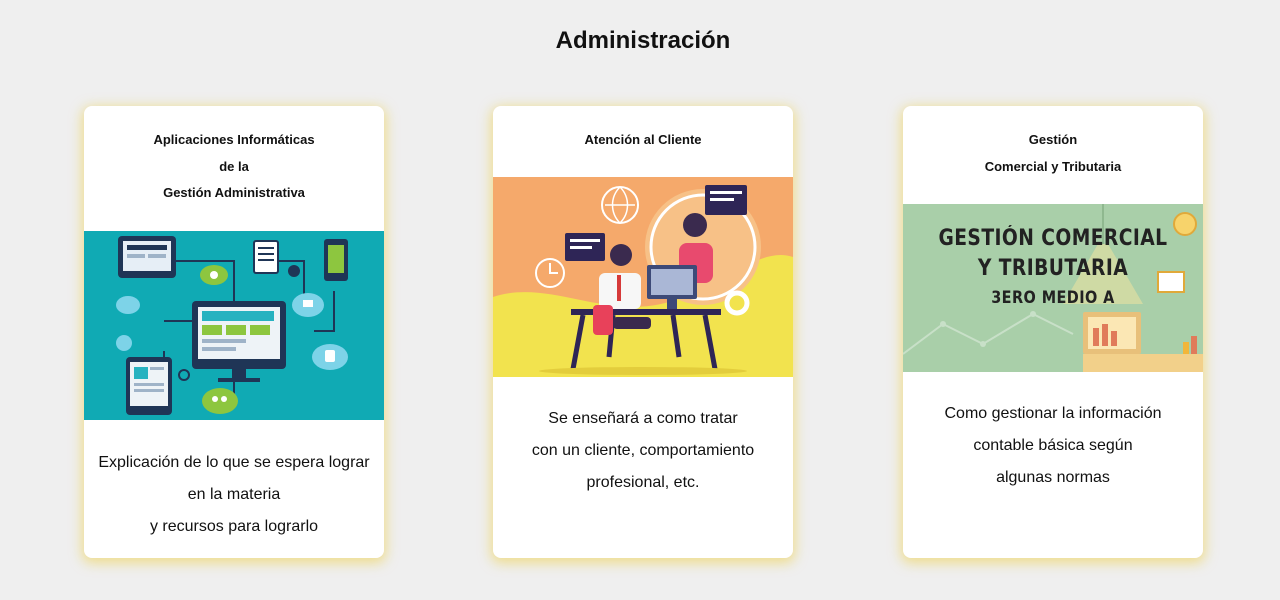 This screenshot has width=1280, height=600. What do you see at coordinates (1053, 298) in the screenshot?
I see `banner-subtitle: 3ERO MEDIO A` at bounding box center [1053, 298].